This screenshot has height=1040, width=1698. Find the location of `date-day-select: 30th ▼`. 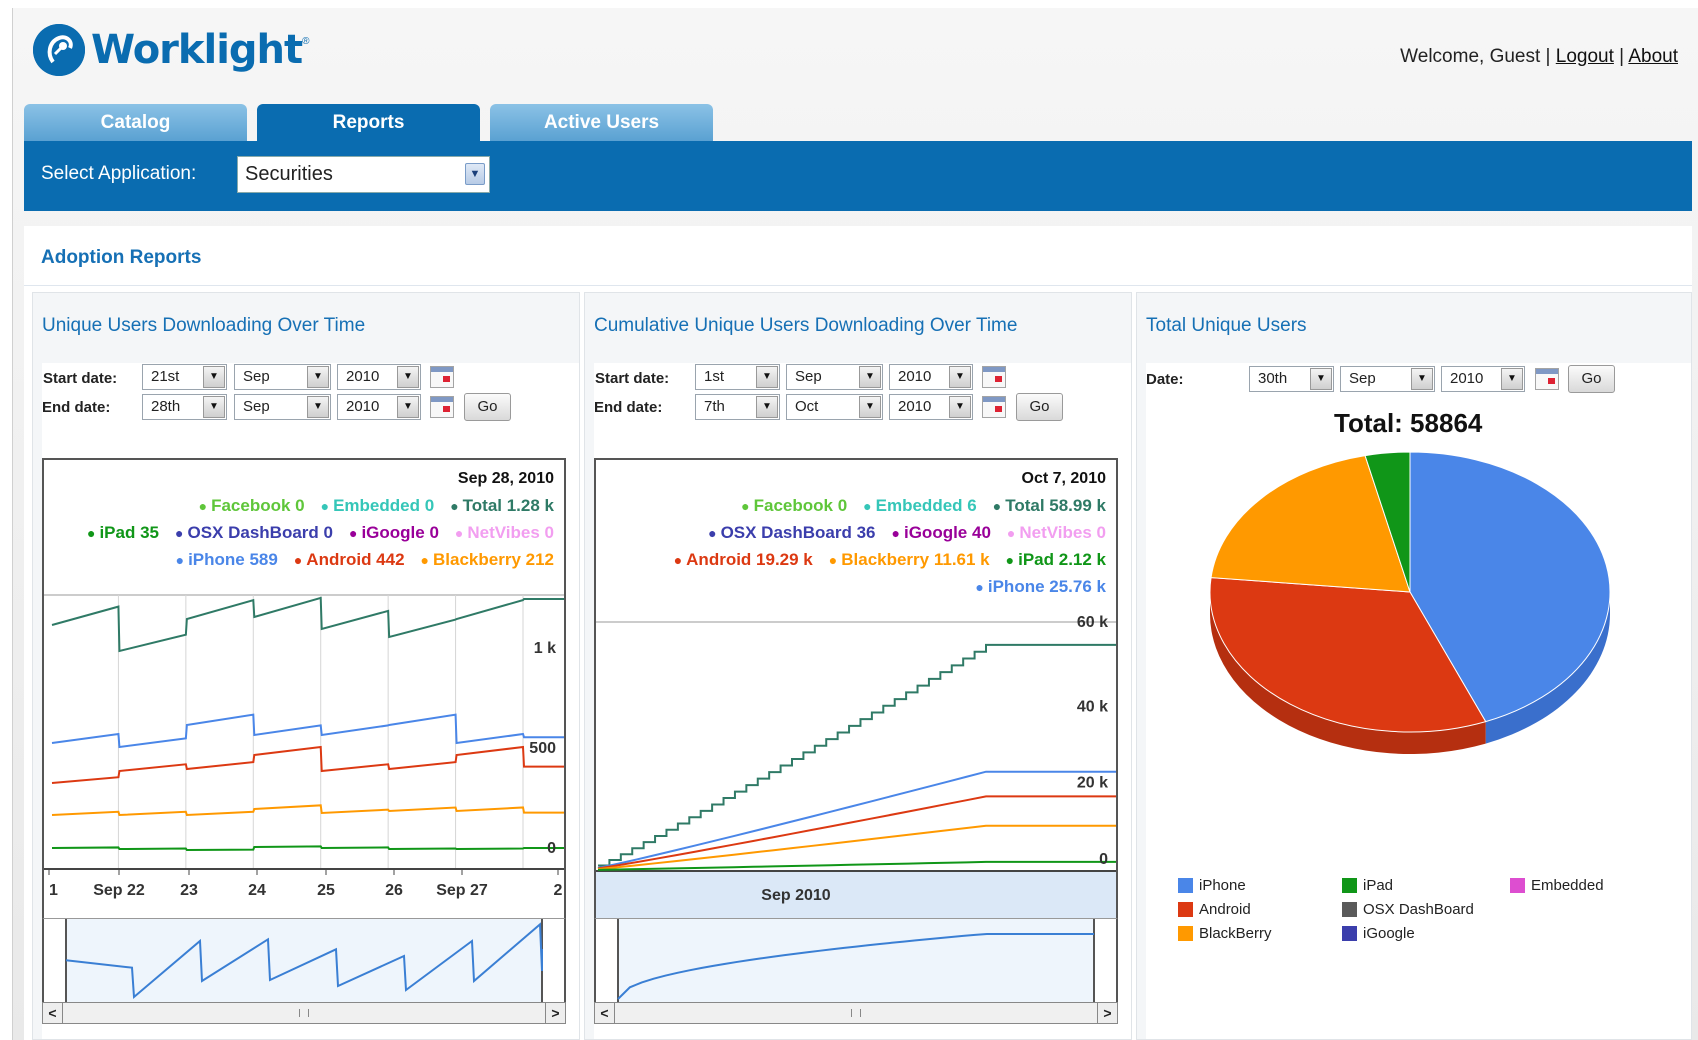

date-day-select: 30th ▼ is located at coordinates (1291, 379).